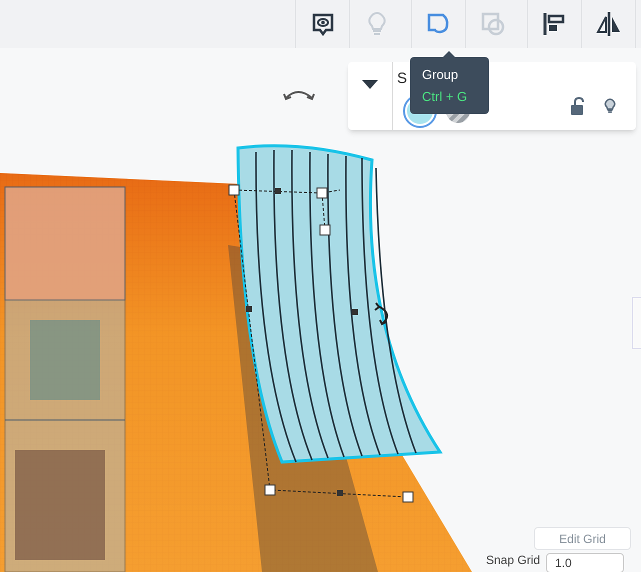 This screenshot has width=641, height=572. I want to click on ungroup-icon, so click(493, 24).